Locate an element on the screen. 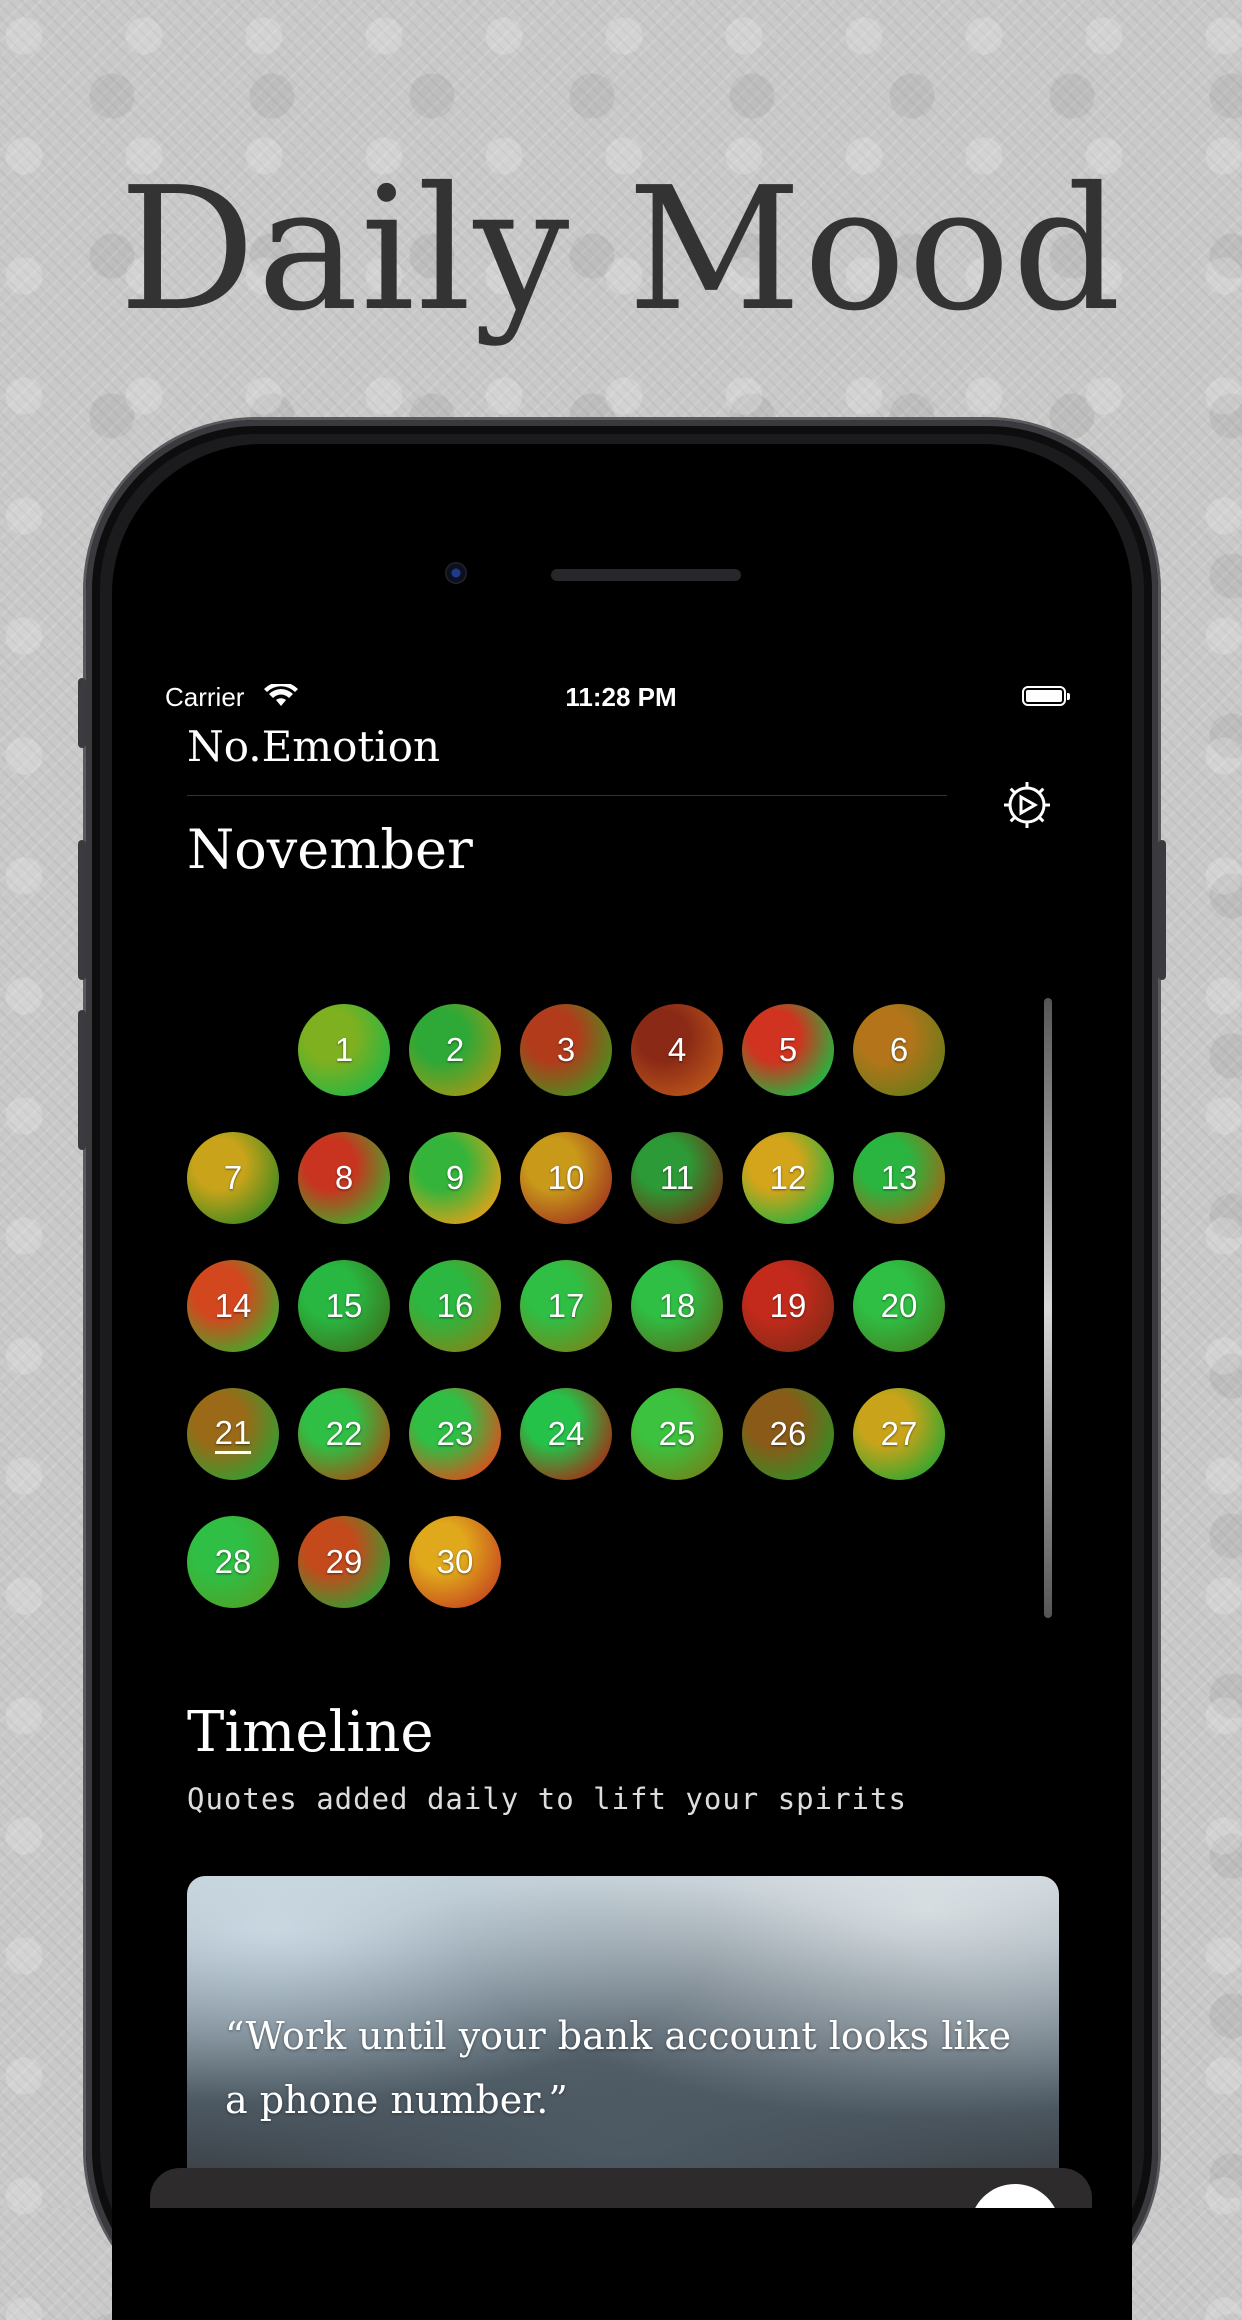  calendar-day-27: 27 is located at coordinates (899, 1434).